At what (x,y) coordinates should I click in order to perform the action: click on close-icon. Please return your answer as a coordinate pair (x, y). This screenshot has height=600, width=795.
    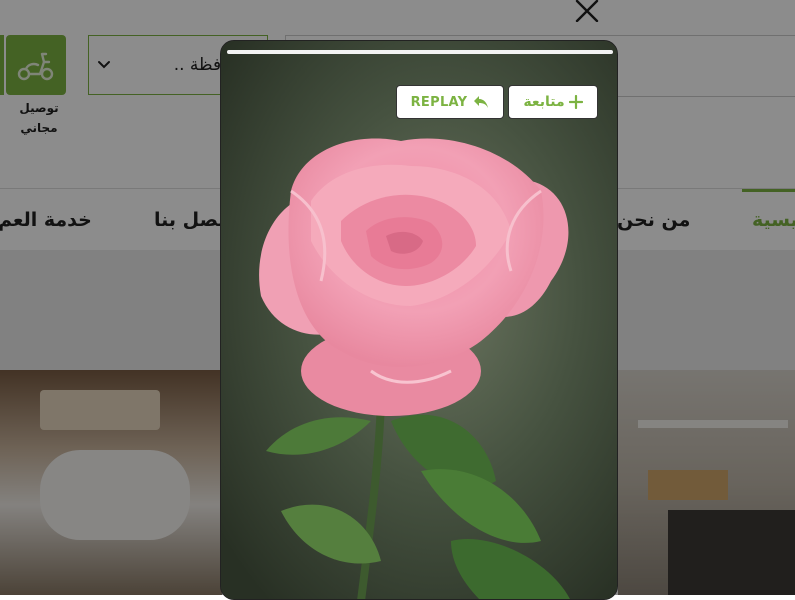
    Looking at the image, I should click on (587, 11).